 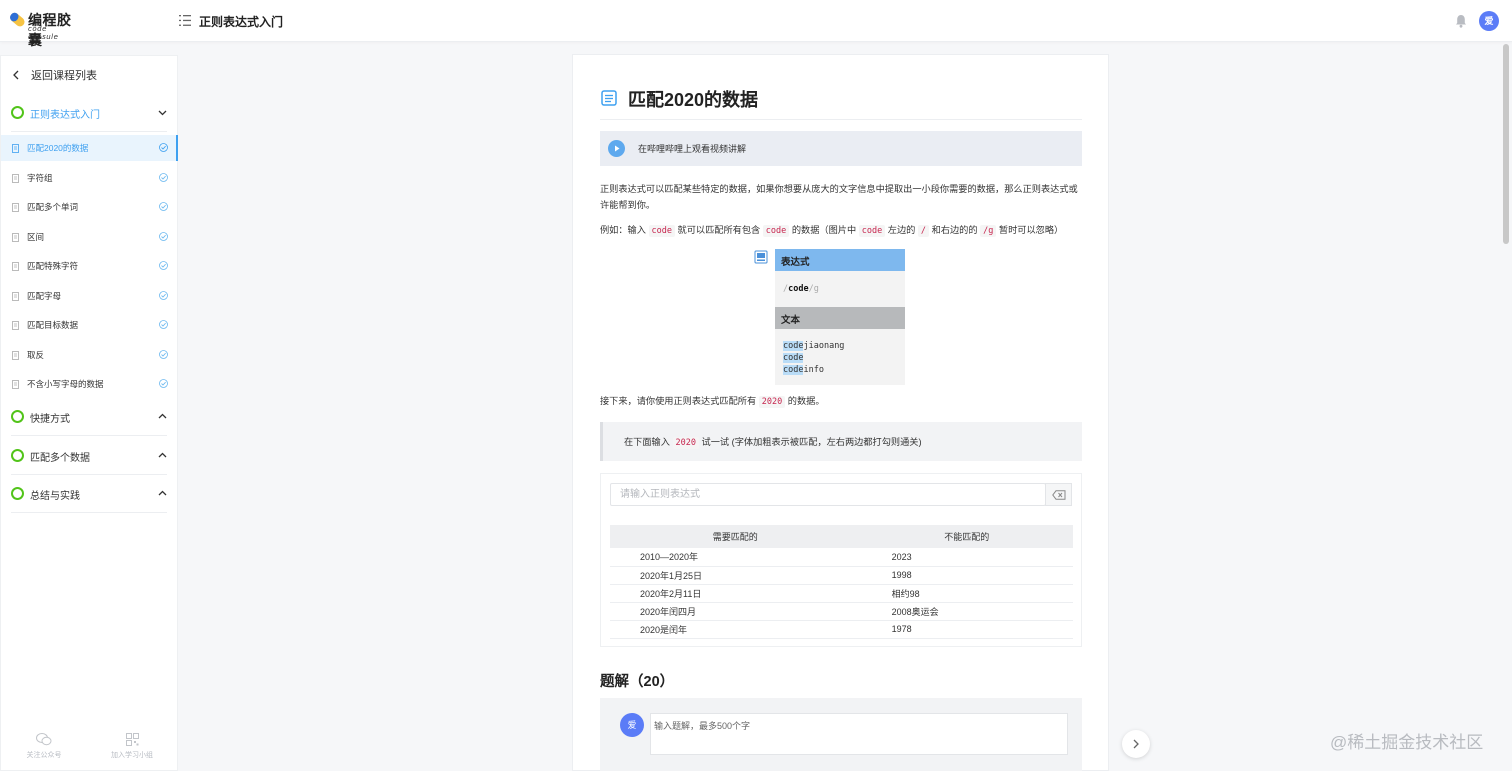 I want to click on lesson-label: 字符组, so click(x=40, y=178).